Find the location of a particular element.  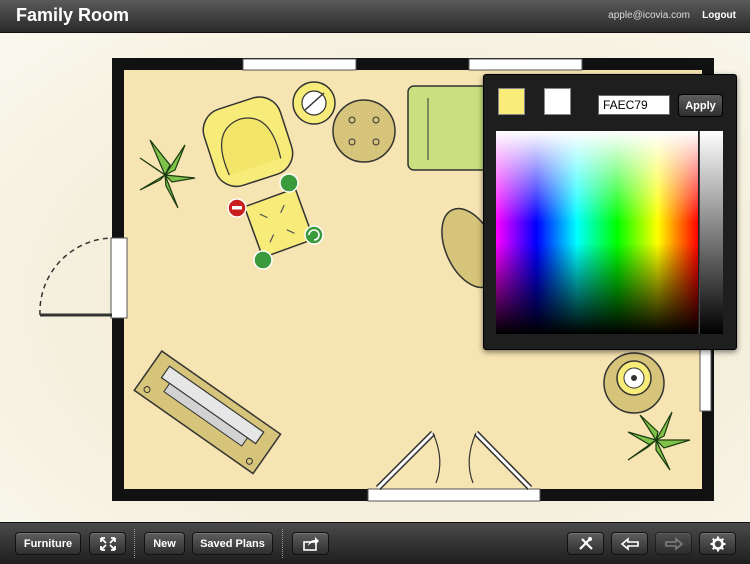

redo-arrow-icon is located at coordinates (673, 543).